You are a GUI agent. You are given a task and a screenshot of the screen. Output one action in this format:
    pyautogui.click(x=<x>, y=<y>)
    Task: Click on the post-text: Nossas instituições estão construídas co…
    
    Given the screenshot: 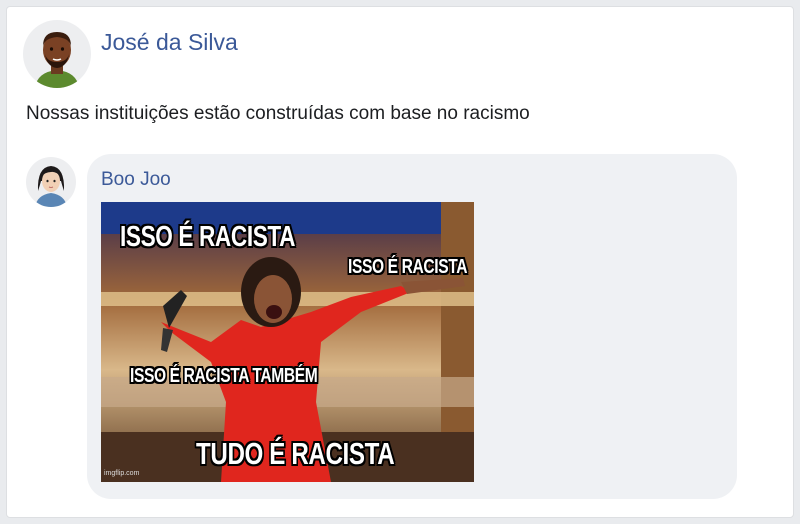 What is the action you would take?
    pyautogui.click(x=278, y=113)
    